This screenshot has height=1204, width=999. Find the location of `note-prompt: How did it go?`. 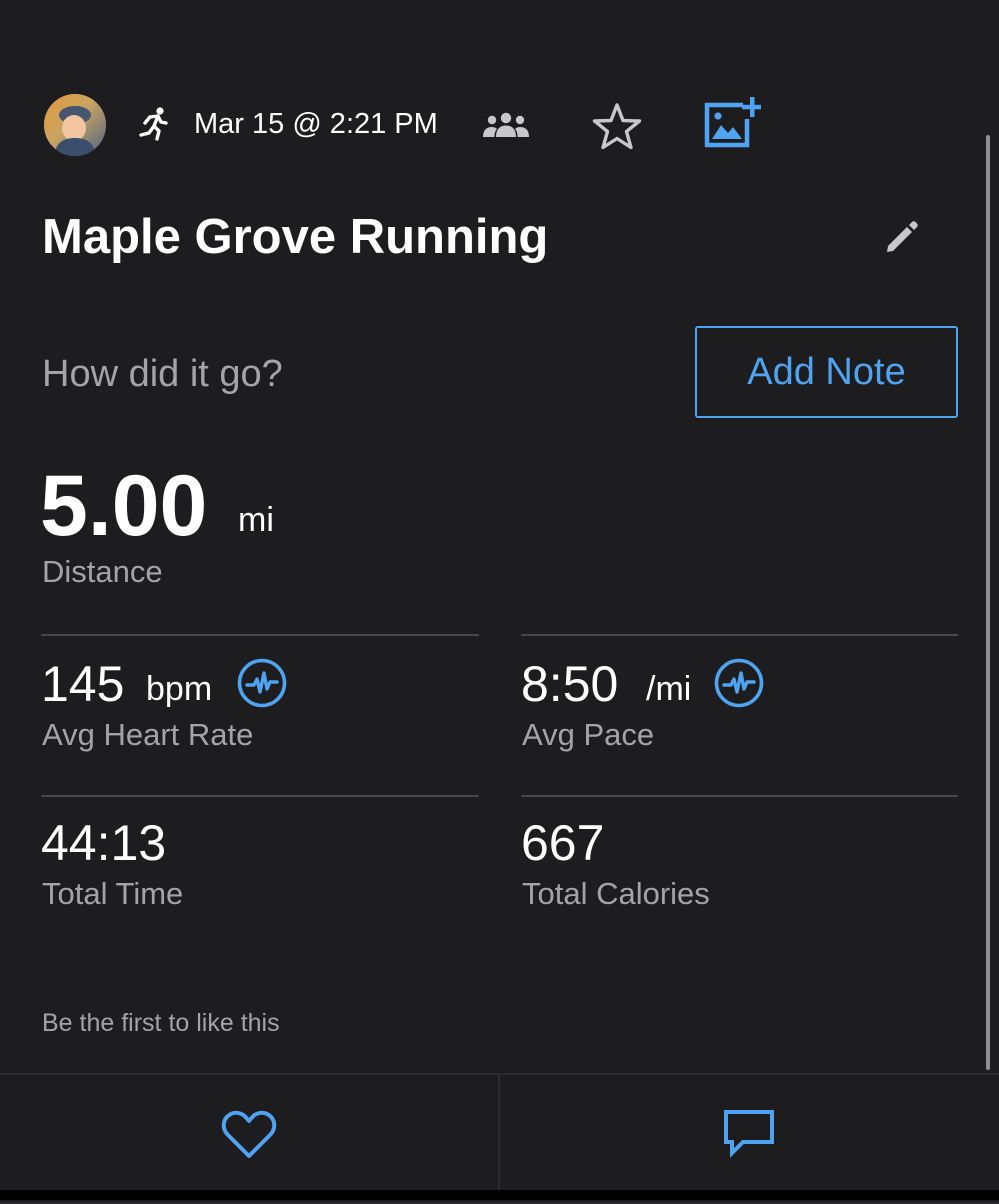

note-prompt: How did it go? is located at coordinates (162, 374).